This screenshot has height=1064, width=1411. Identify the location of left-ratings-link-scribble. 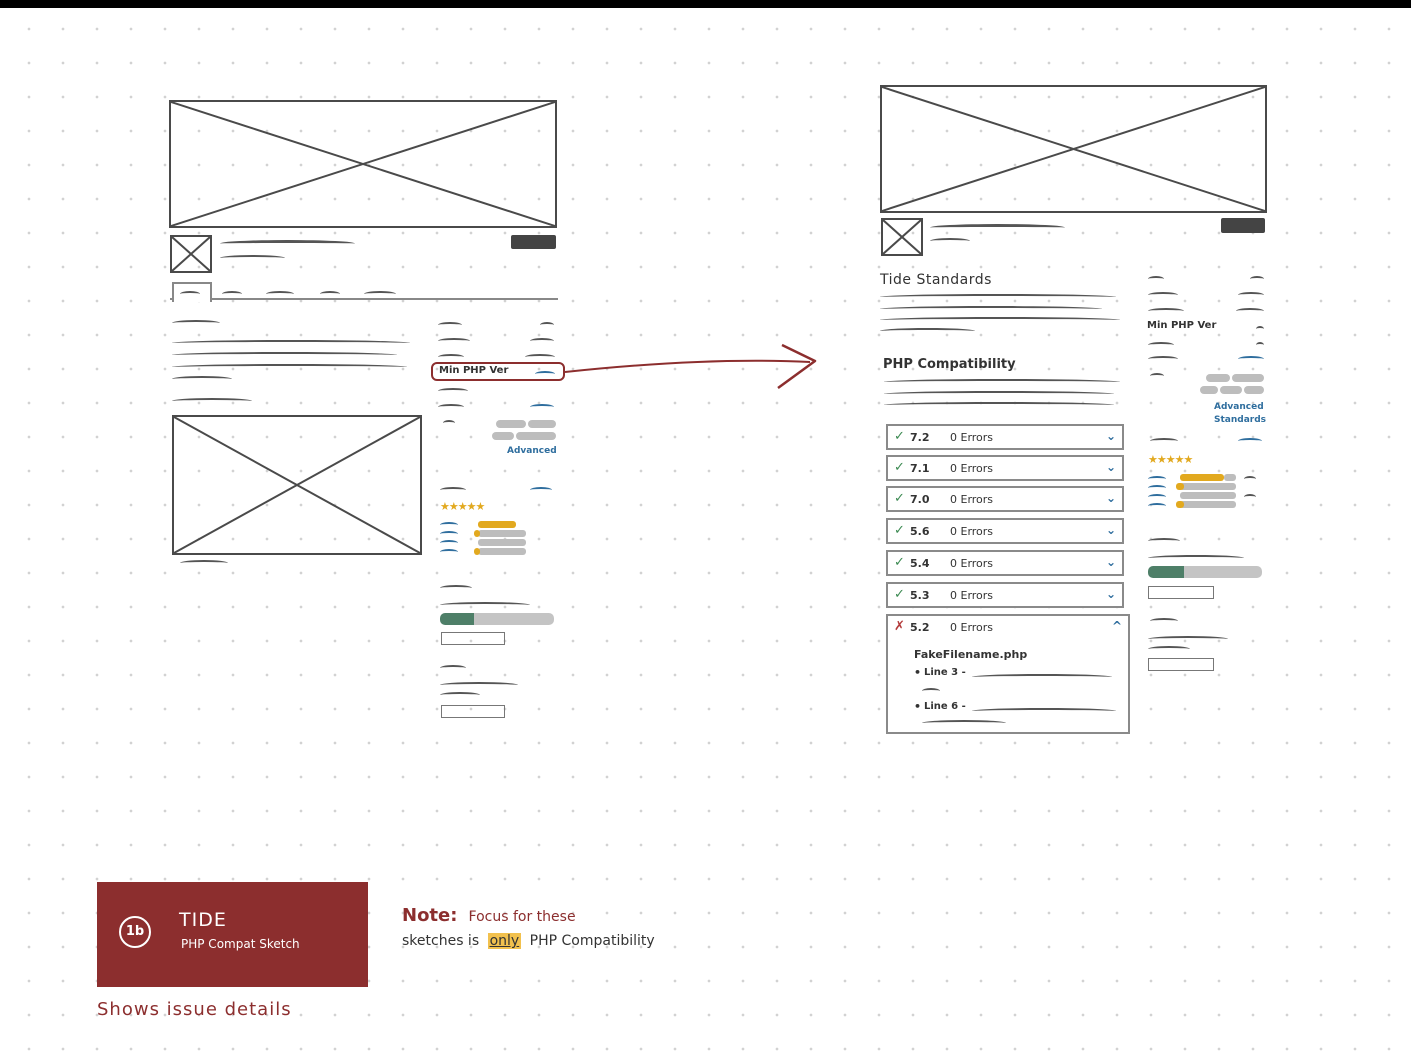
(541, 490).